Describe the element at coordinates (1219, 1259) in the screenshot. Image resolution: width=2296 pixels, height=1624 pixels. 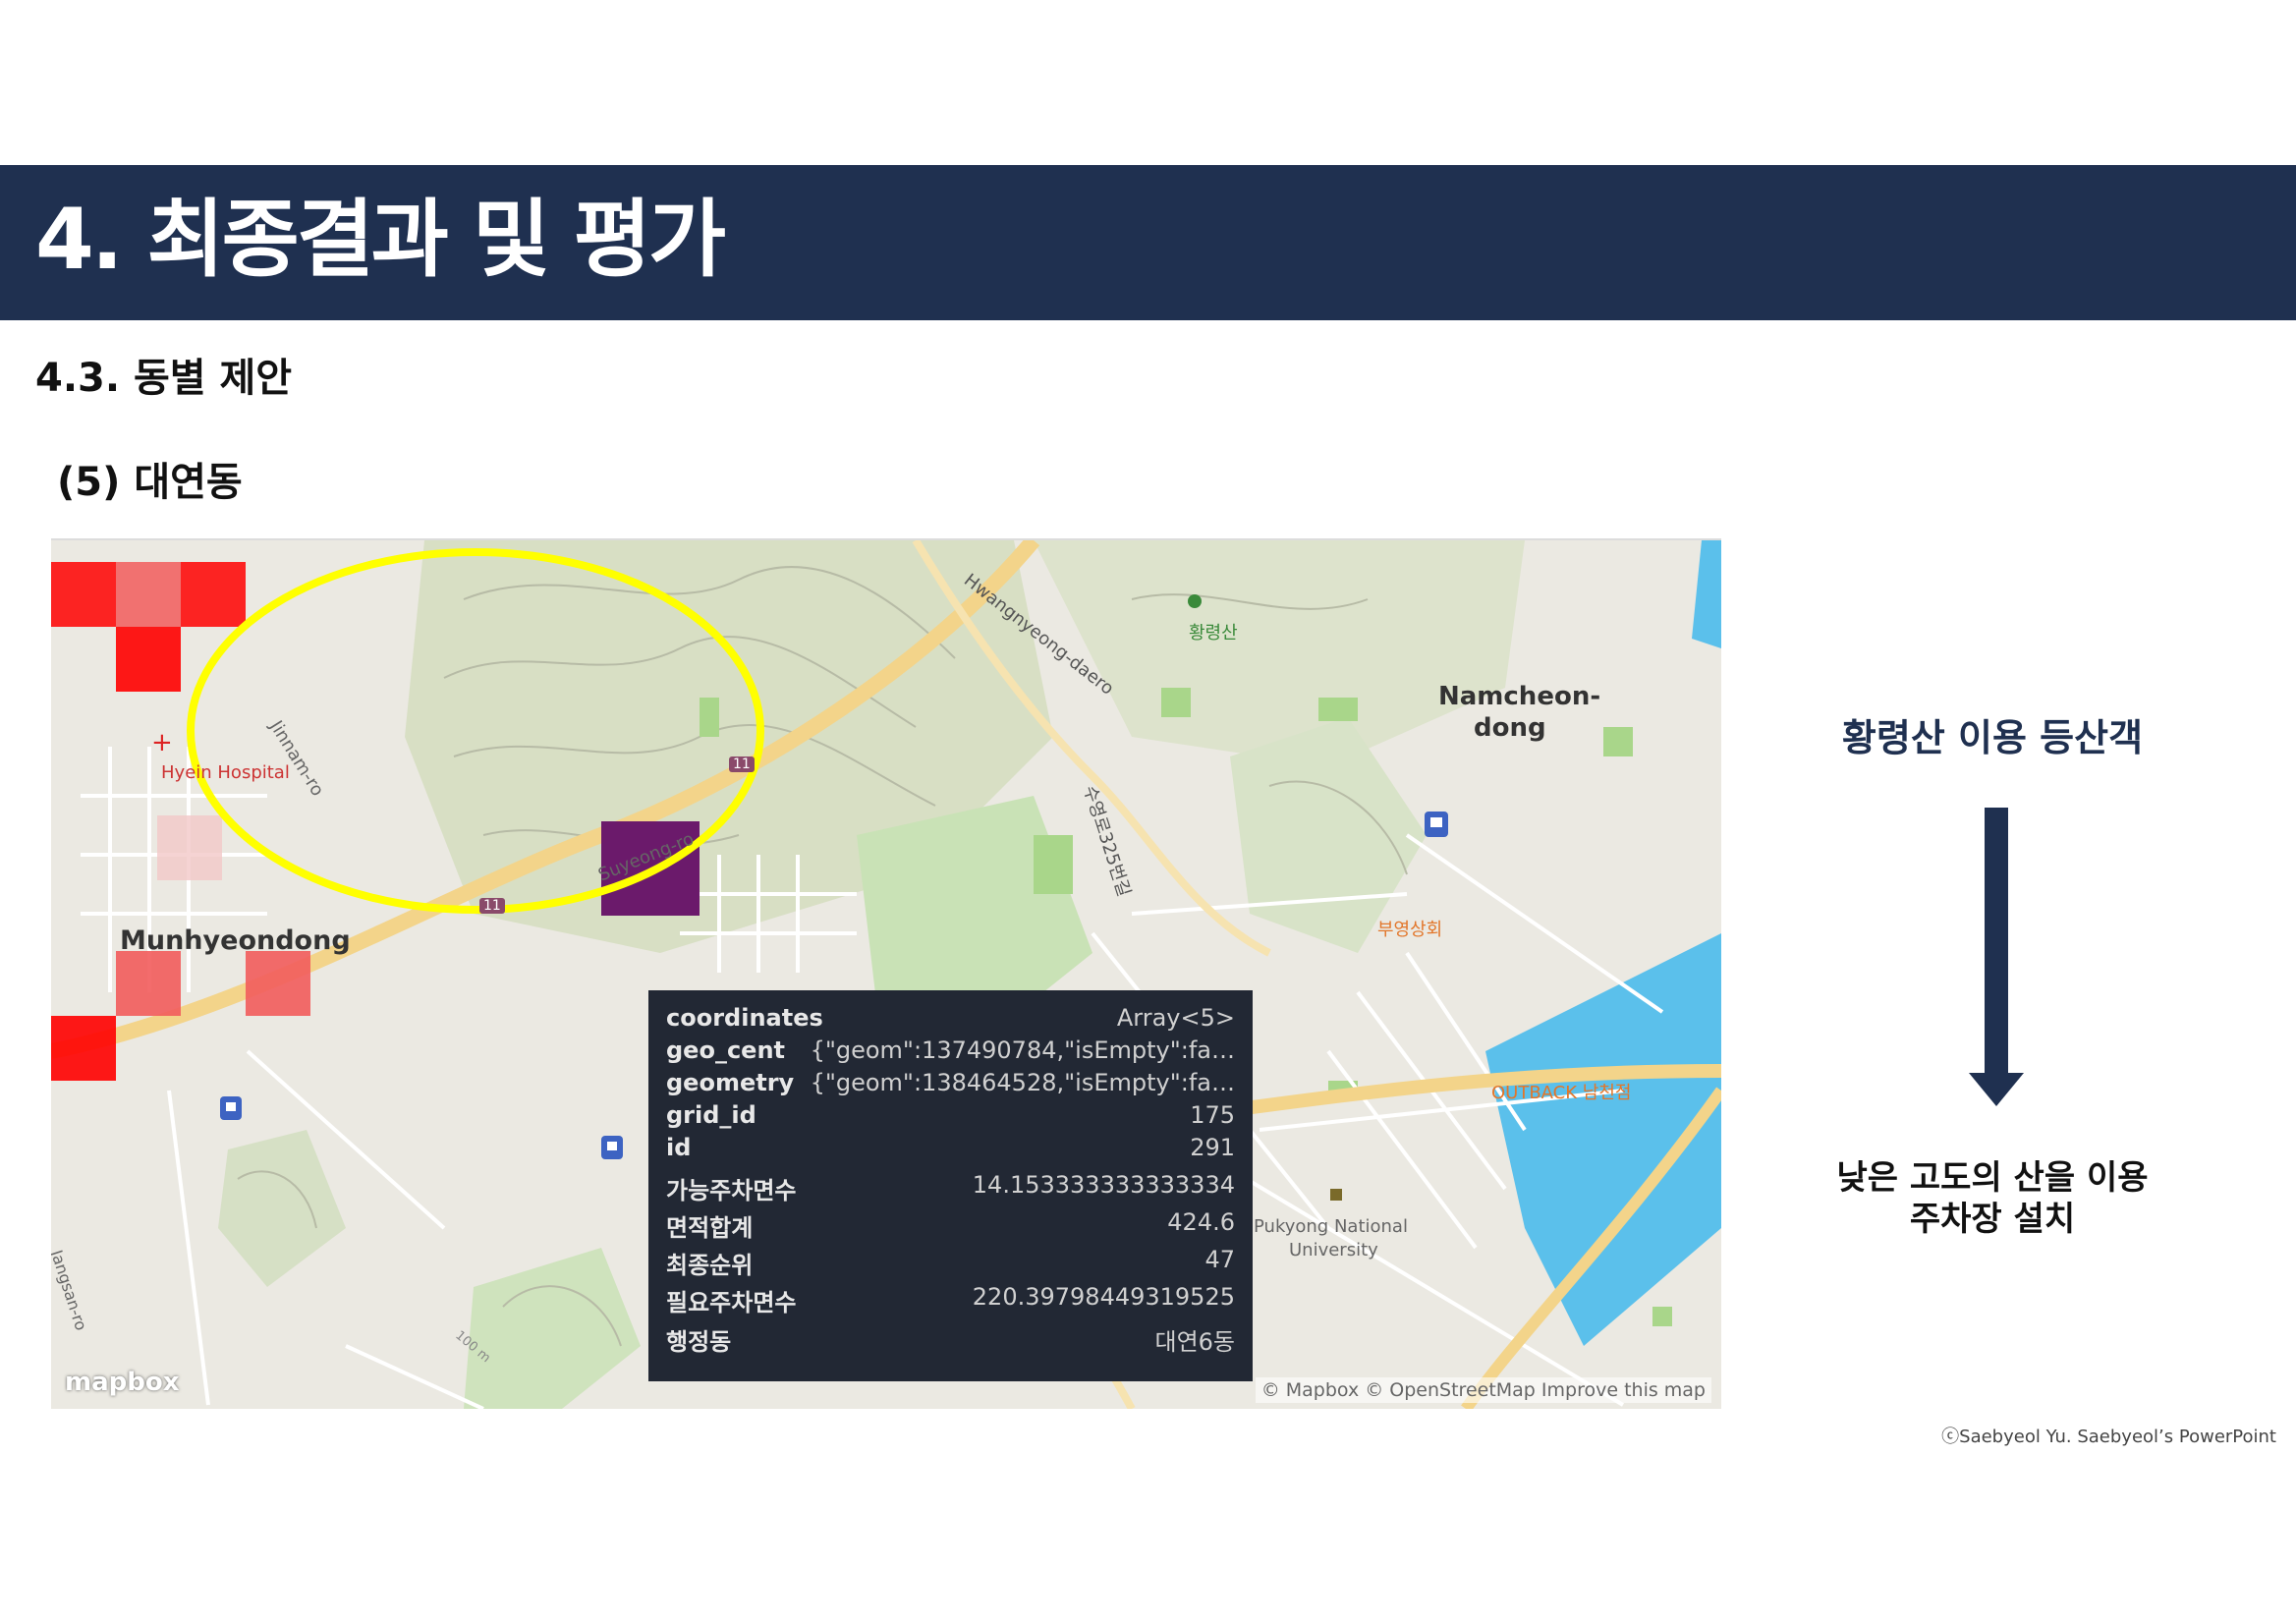
I see `tooltip-value: 47` at that location.